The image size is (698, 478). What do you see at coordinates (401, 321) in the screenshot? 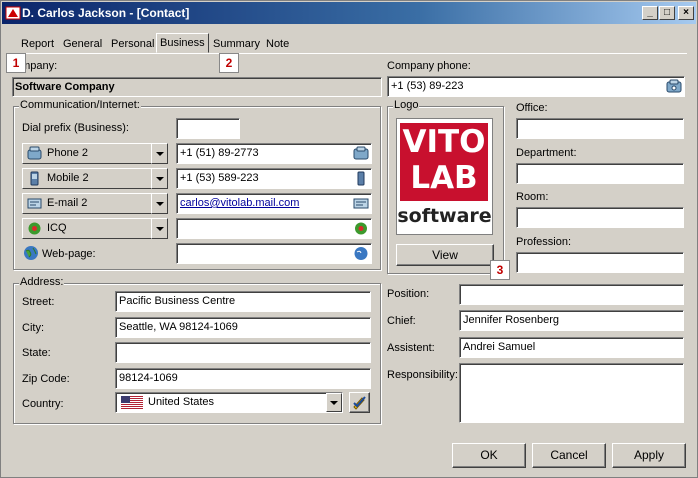
I see `chief-label: Chief:` at bounding box center [401, 321].